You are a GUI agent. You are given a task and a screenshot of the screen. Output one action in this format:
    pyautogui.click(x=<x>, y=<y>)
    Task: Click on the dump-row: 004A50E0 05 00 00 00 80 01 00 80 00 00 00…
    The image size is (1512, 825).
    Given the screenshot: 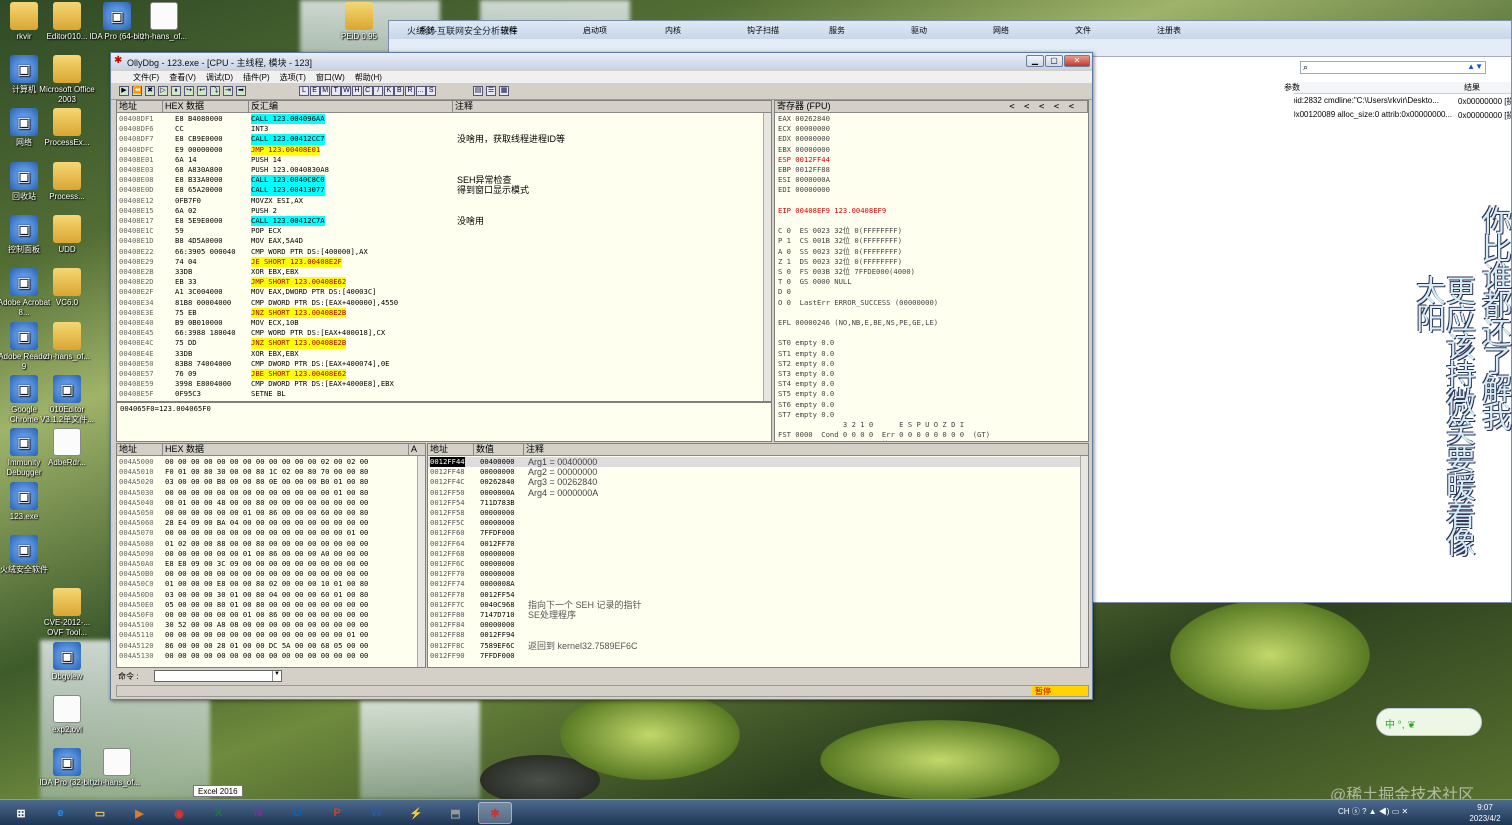 What is the action you would take?
    pyautogui.click(x=271, y=605)
    